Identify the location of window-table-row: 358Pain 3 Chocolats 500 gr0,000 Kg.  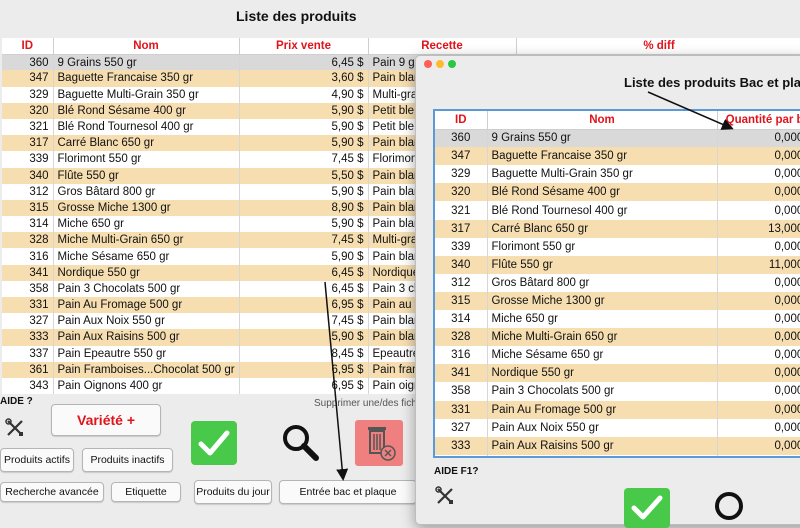
(617, 391).